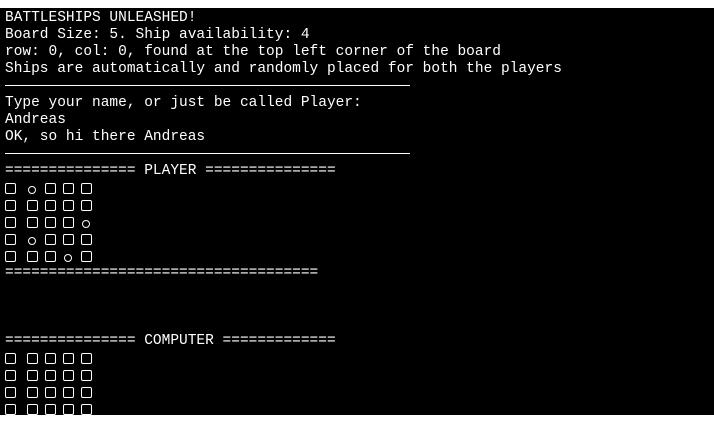 The image size is (714, 423). Describe the element at coordinates (162, 273) in the screenshot. I see `player-board-footer: ====================================` at that location.